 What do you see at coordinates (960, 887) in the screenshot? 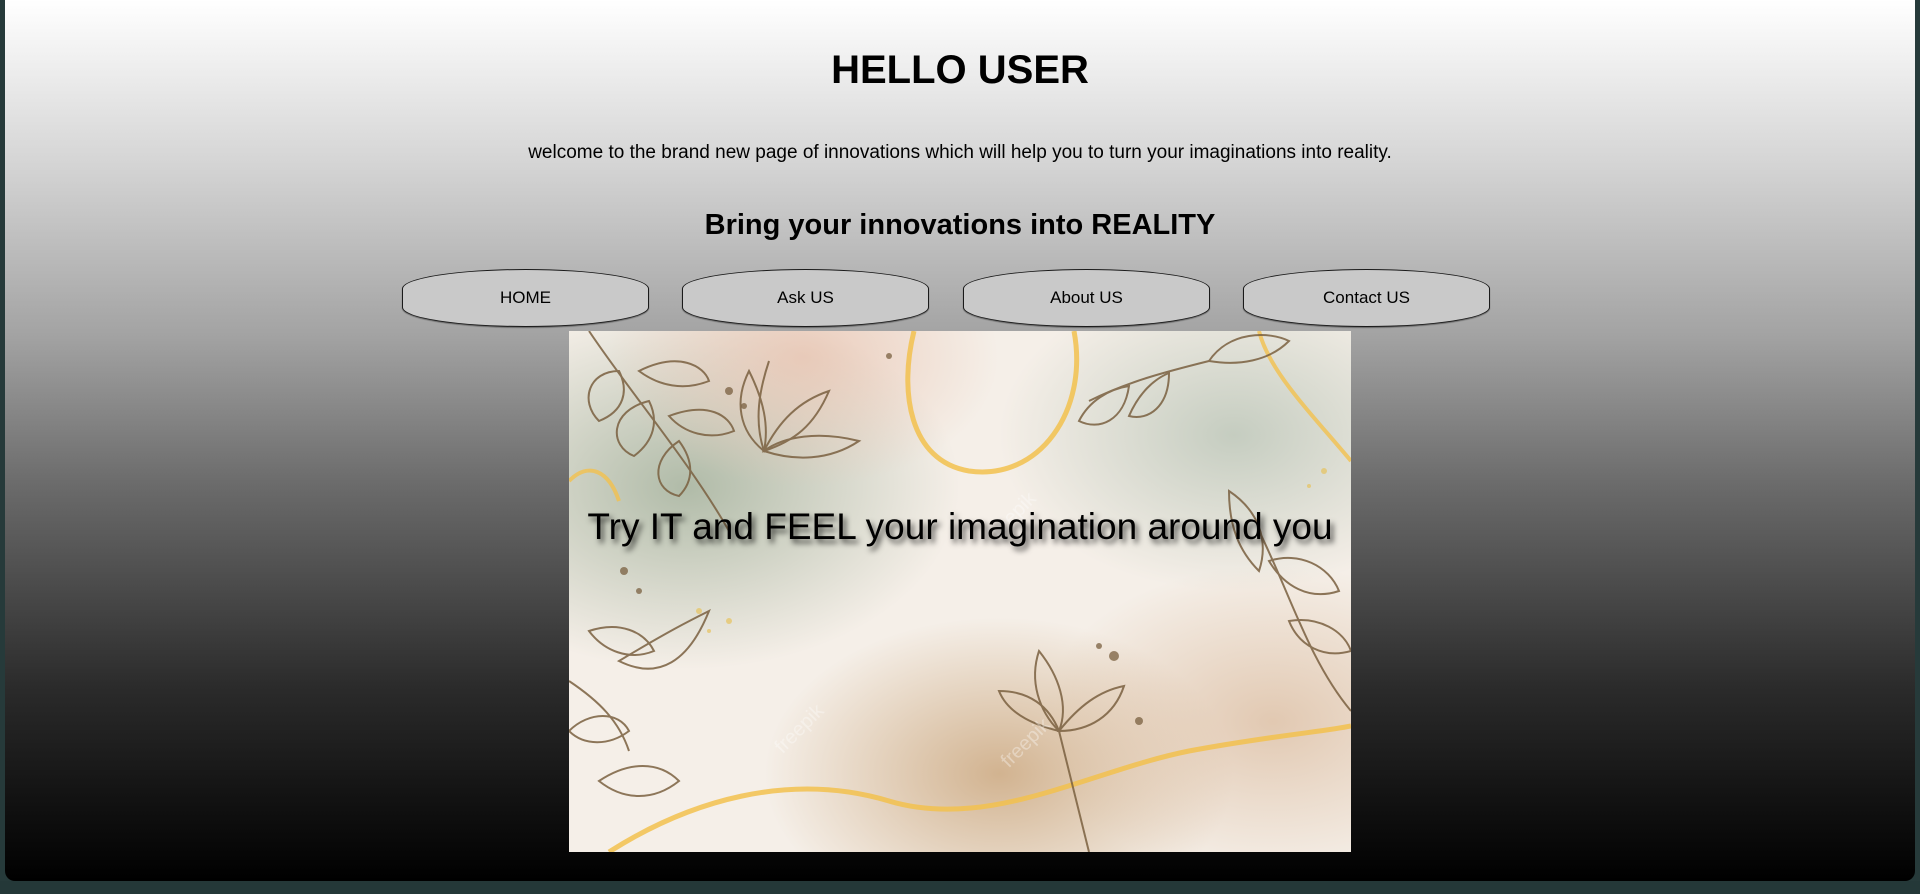
I see `taskbar-strip` at bounding box center [960, 887].